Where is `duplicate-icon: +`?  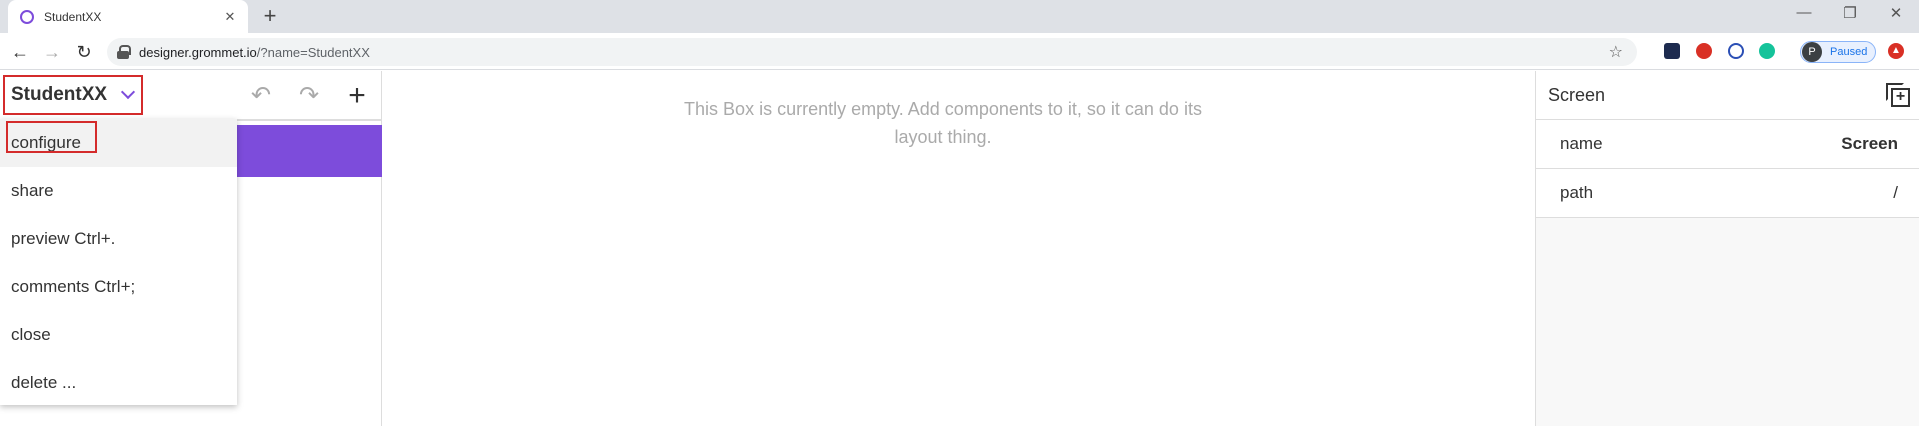
duplicate-icon: + is located at coordinates (1898, 95).